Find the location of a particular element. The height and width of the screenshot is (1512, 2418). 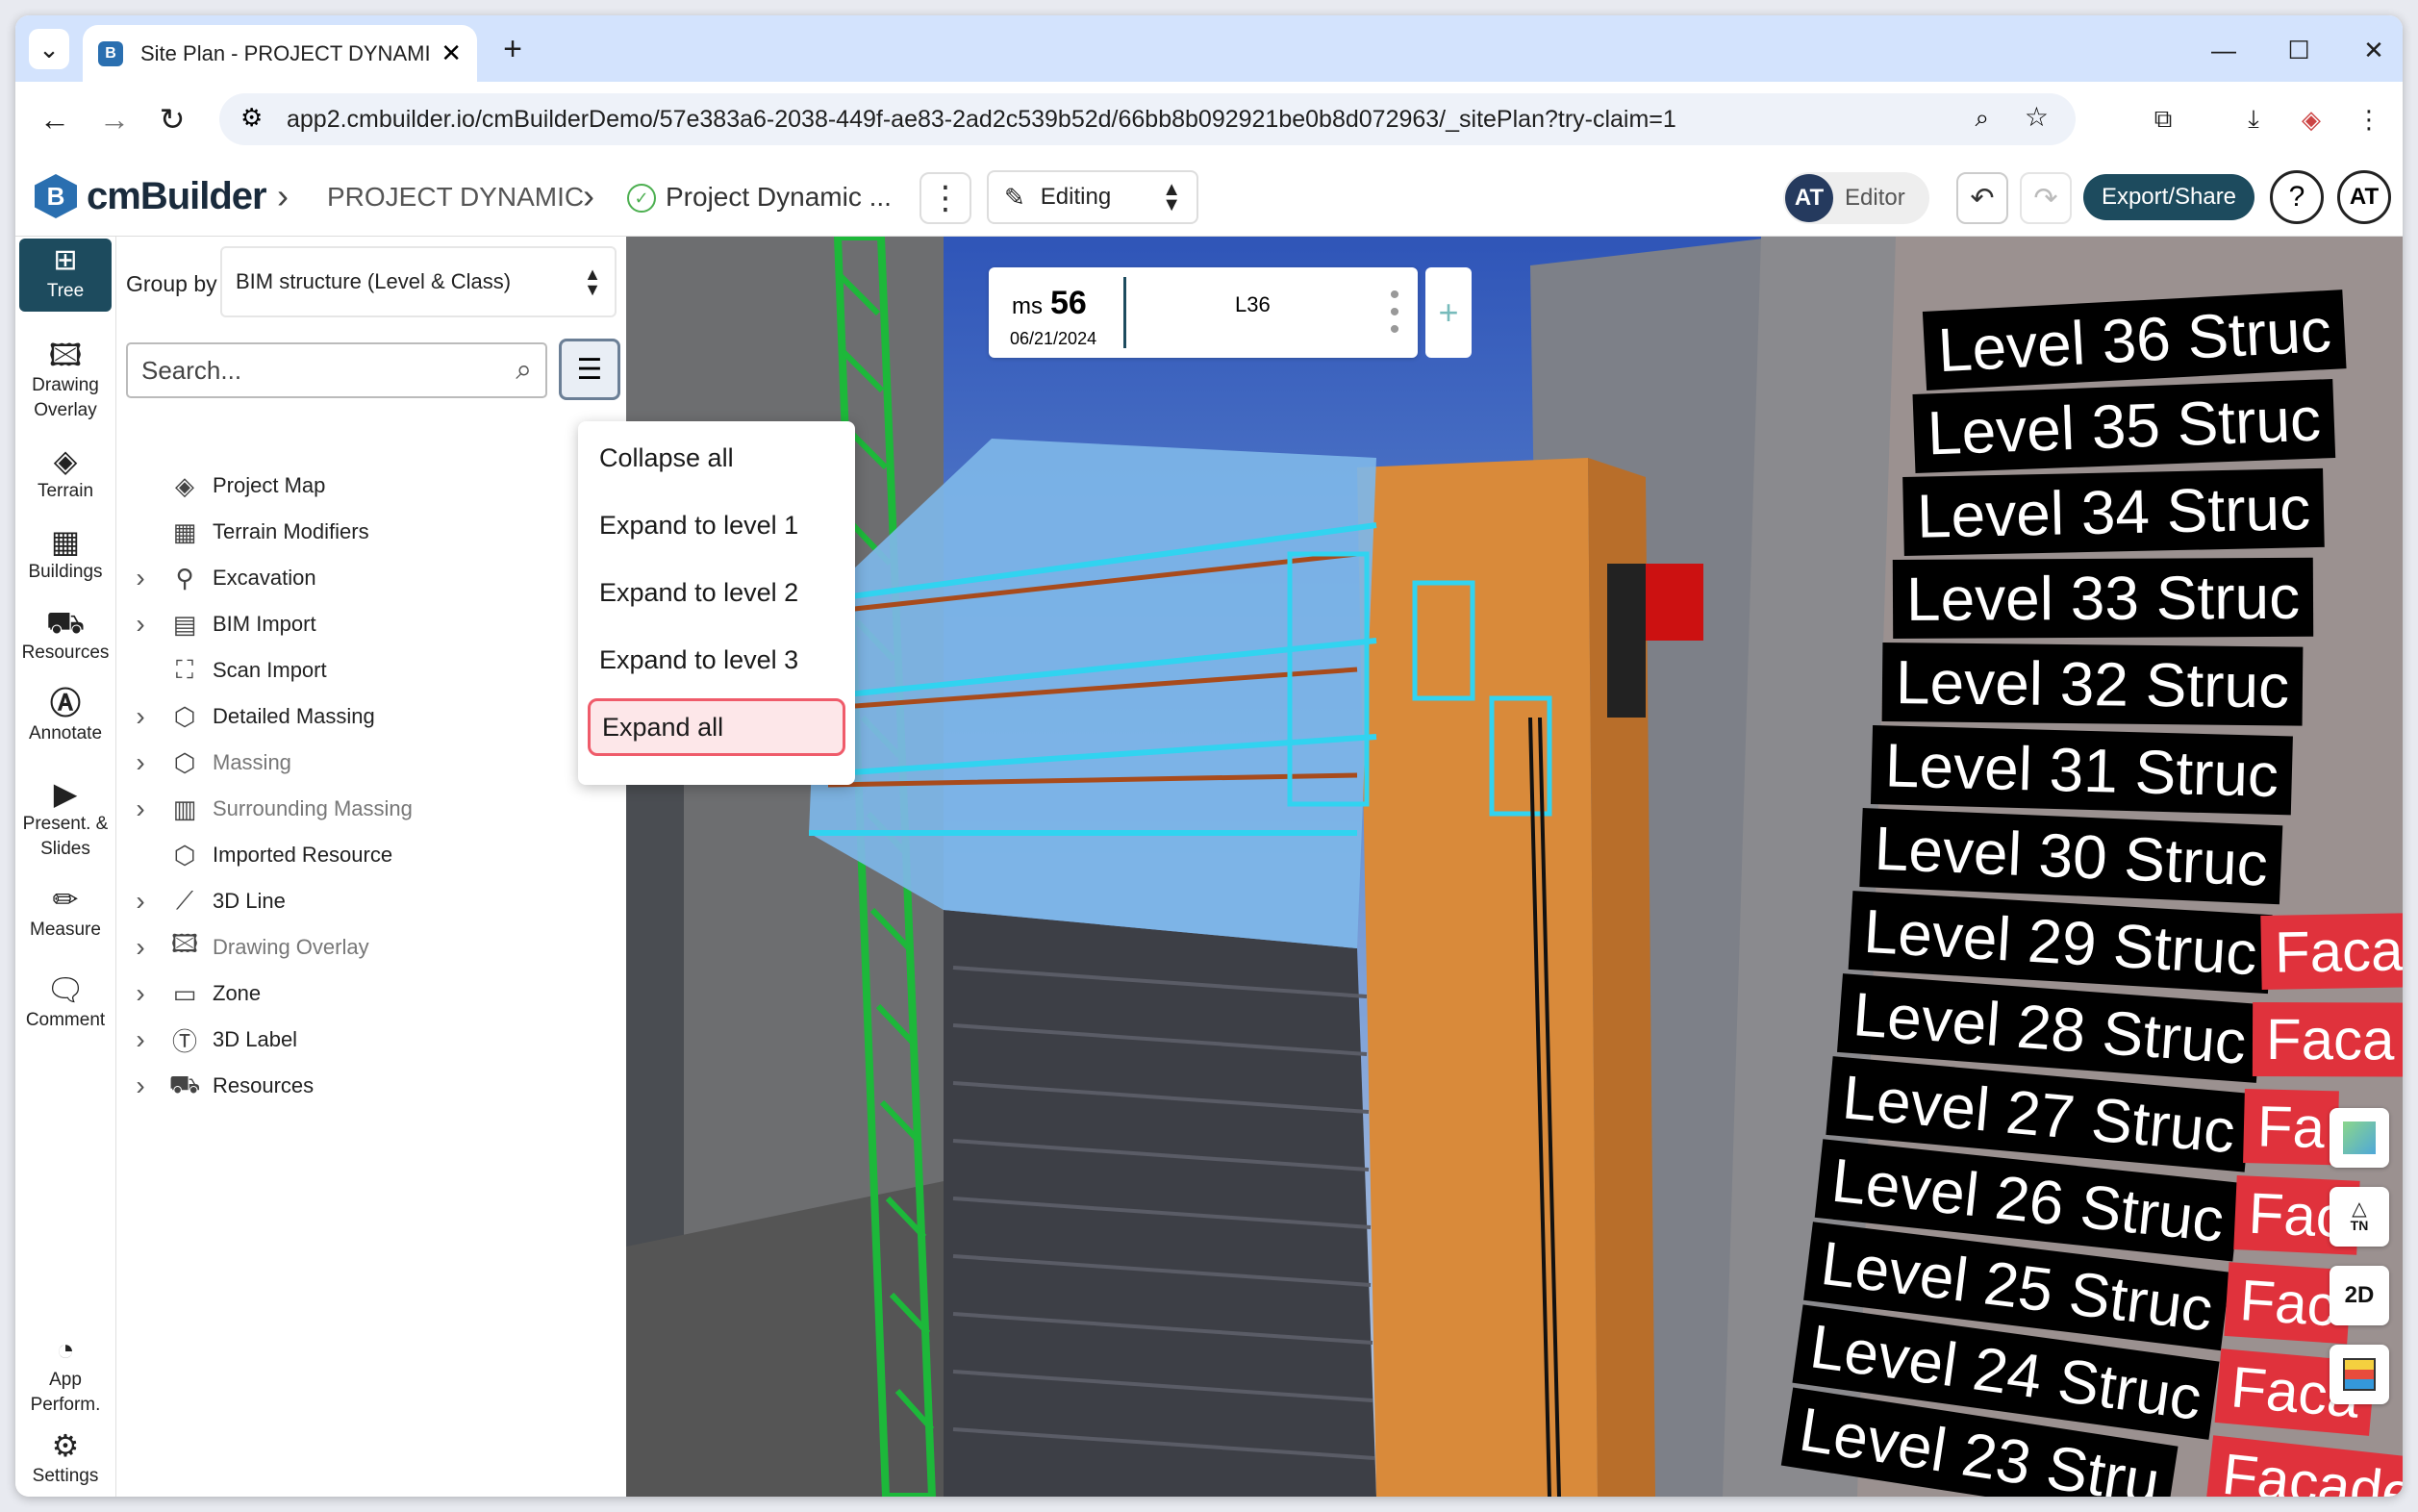

close-window-button: ✕ is located at coordinates (2374, 50).